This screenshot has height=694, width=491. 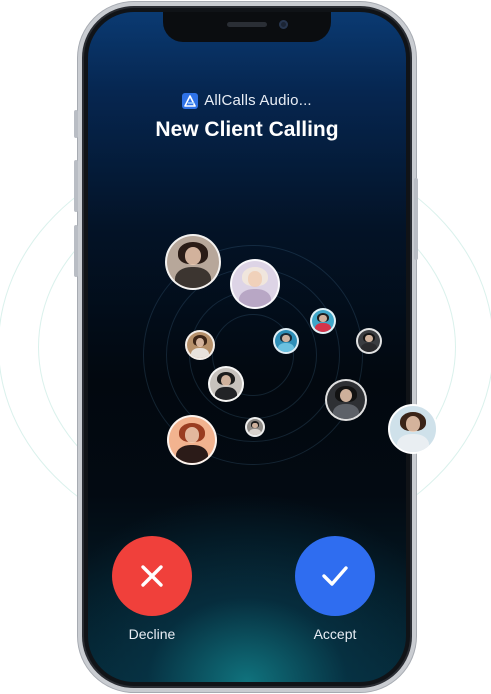 What do you see at coordinates (416, 219) in the screenshot?
I see `power-button` at bounding box center [416, 219].